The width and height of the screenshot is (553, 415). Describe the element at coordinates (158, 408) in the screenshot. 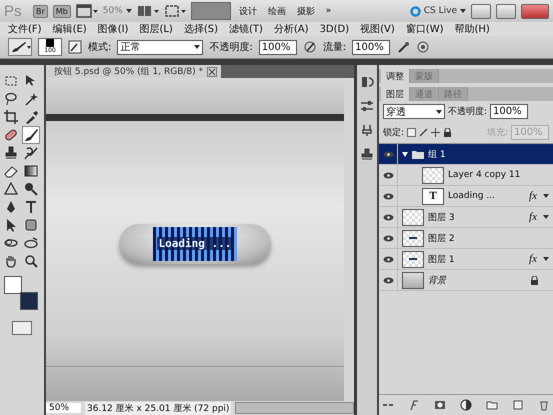

I see `document-info: 36.12 厘米 x 25.01 厘米 (72 ppi)` at that location.